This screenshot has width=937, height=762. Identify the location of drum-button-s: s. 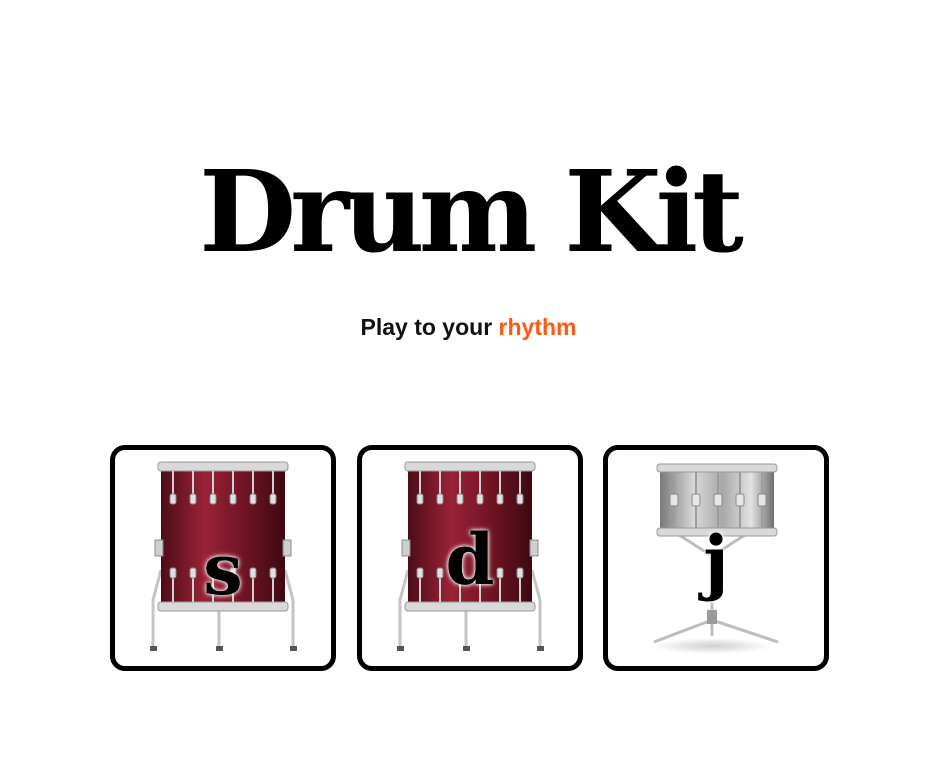
(223, 558).